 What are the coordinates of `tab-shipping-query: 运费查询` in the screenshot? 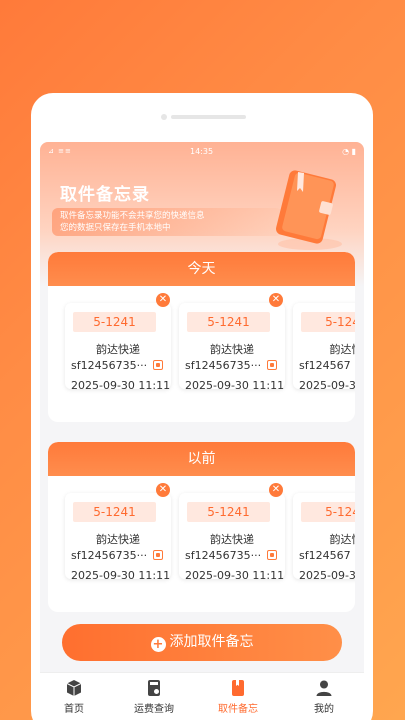 It's located at (154, 697).